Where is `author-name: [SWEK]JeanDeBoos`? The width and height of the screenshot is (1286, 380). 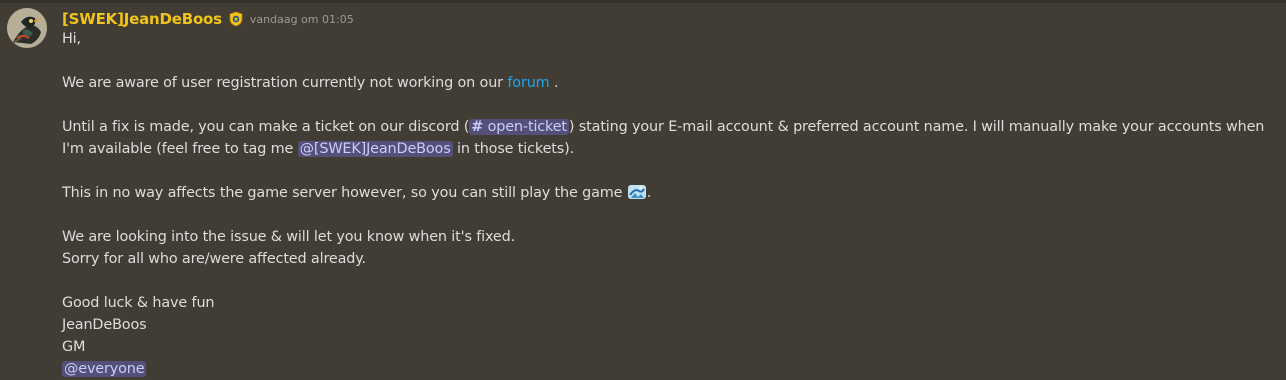 author-name: [SWEK]JeanDeBoos is located at coordinates (142, 19).